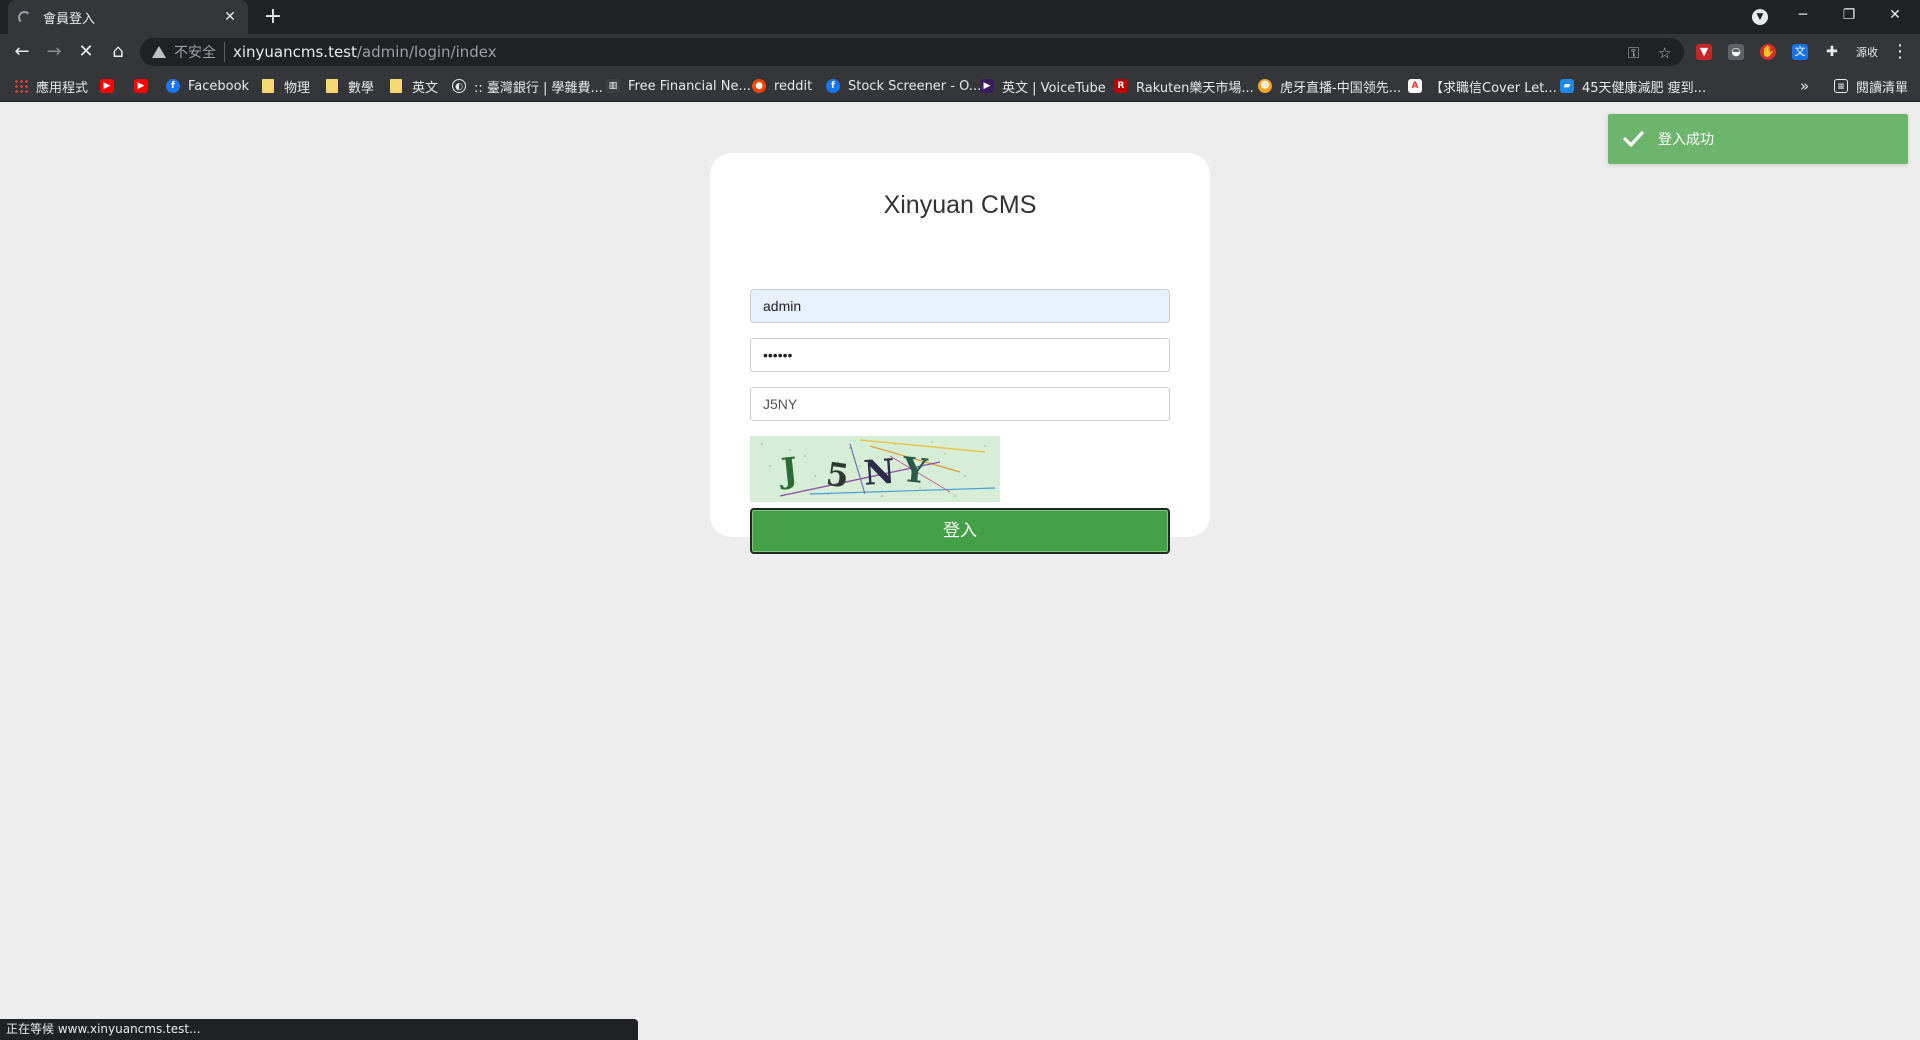 The image size is (1920, 1040). I want to click on bookmark-star-icon: ☆, so click(1664, 53).